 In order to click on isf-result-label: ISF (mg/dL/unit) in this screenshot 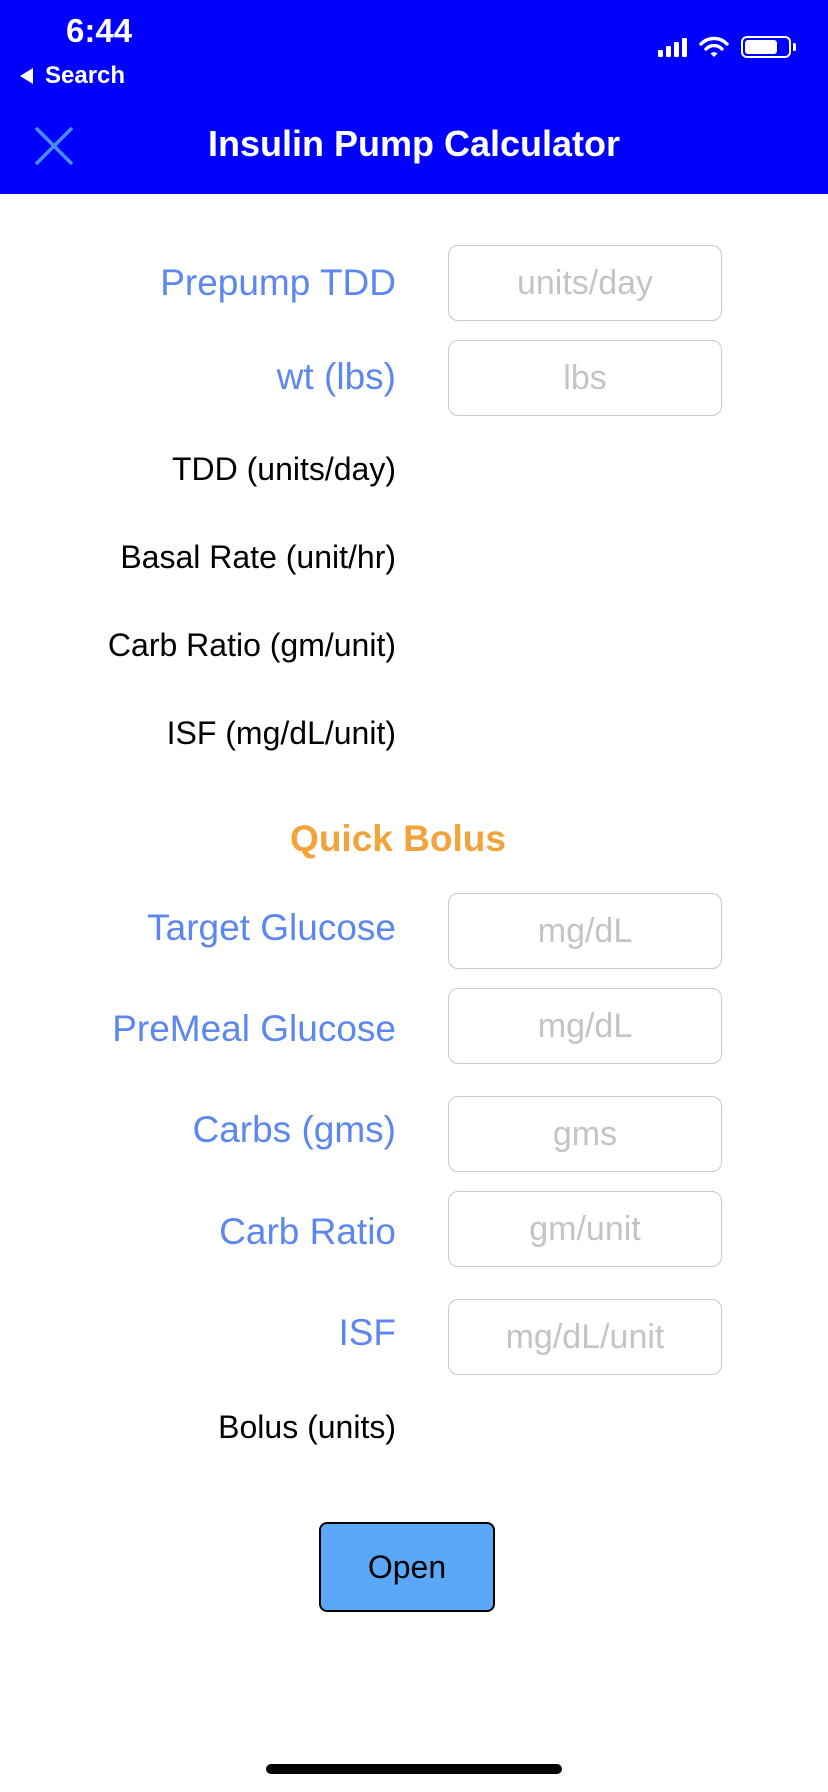, I will do `click(281, 733)`.